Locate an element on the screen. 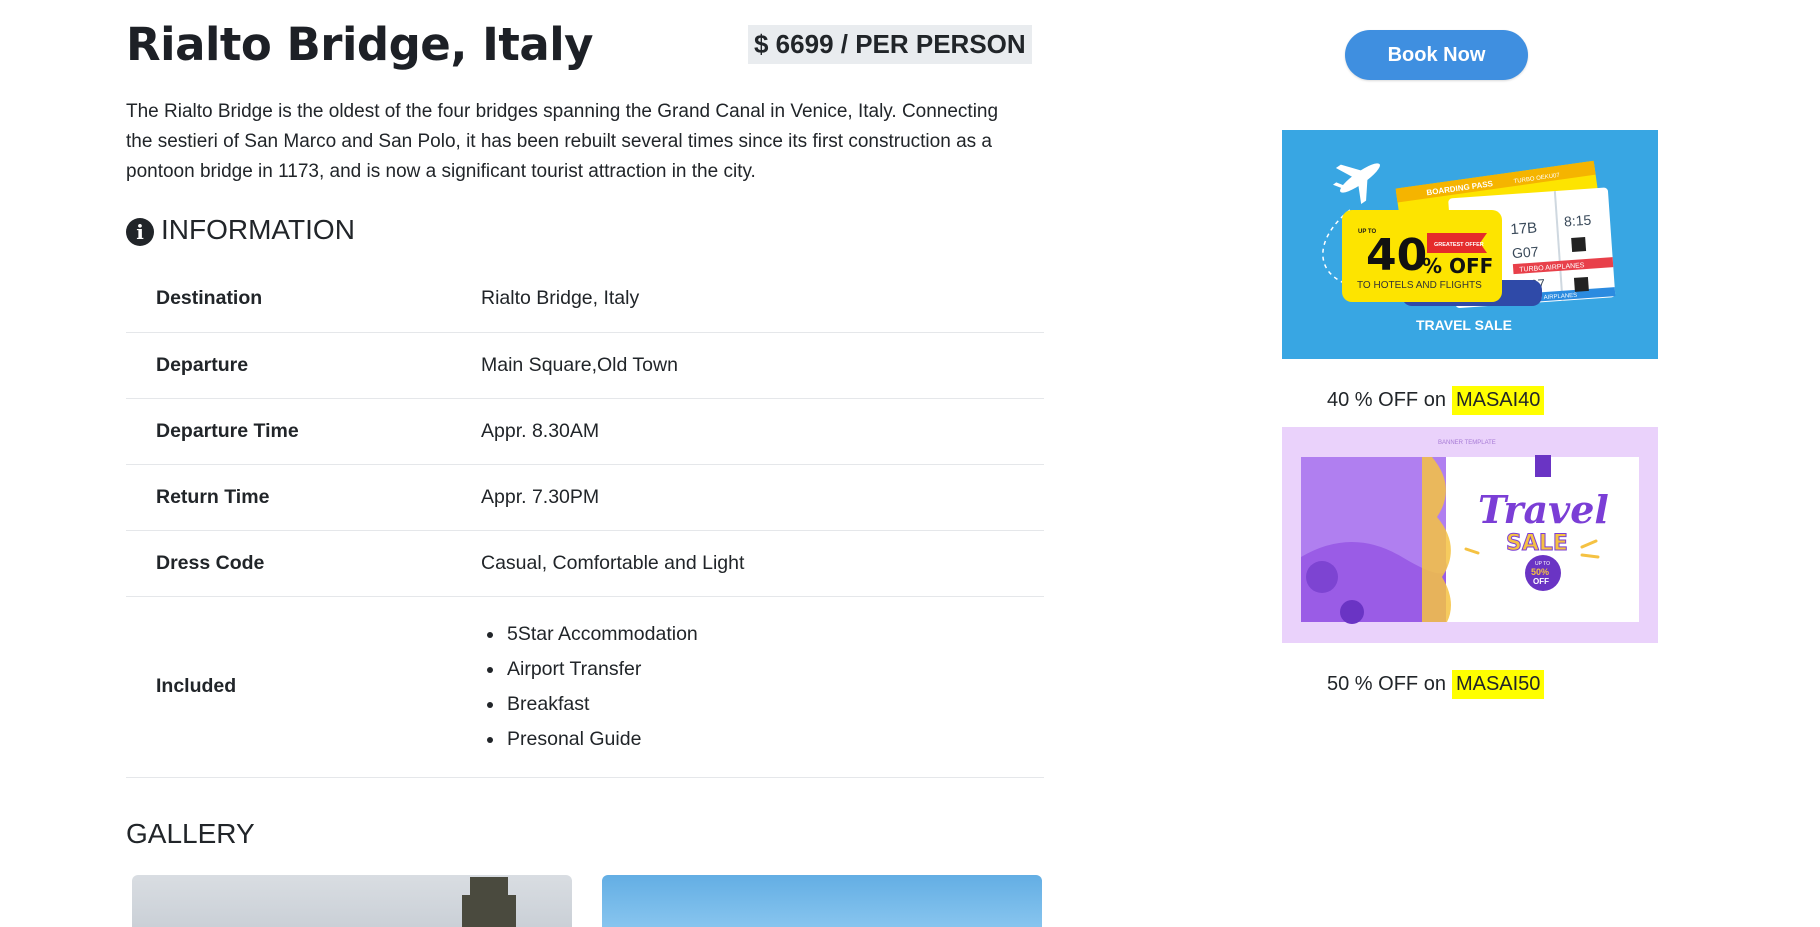  information-heading: i INFORMATION is located at coordinates (240, 230).